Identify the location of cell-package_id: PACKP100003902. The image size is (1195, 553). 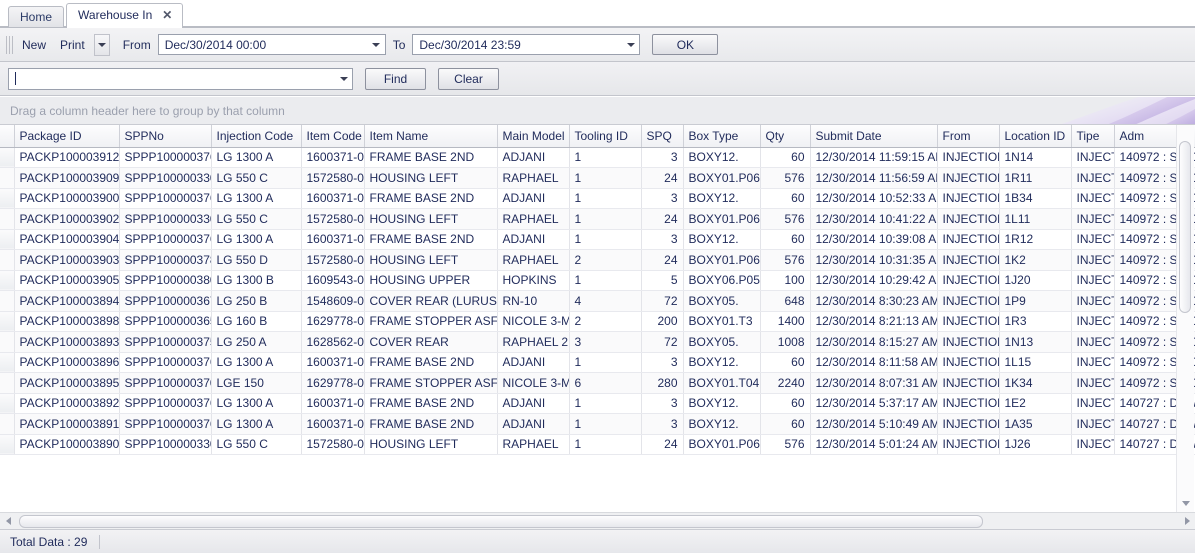
(67, 219).